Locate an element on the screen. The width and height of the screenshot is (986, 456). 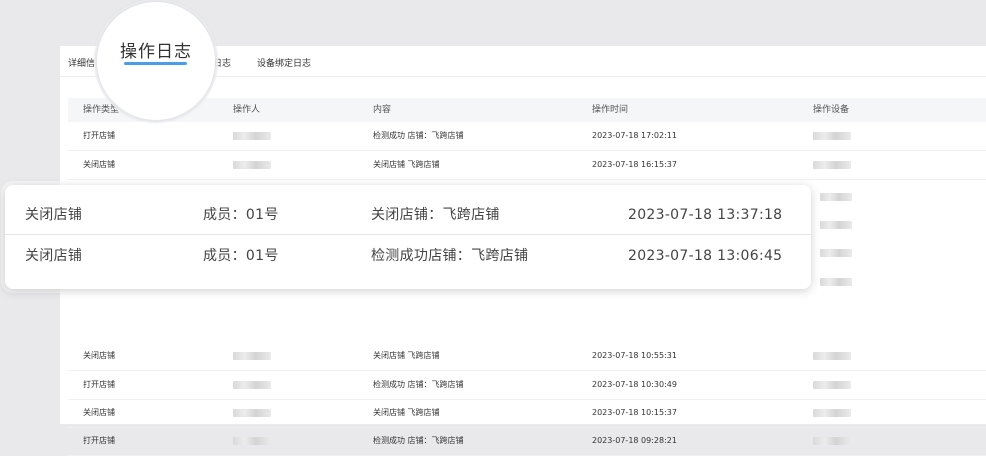
table-row: 关闭店铺 关闭店铺 飞跨店铺 2023-07-18 10:55:31 is located at coordinates (527, 356).